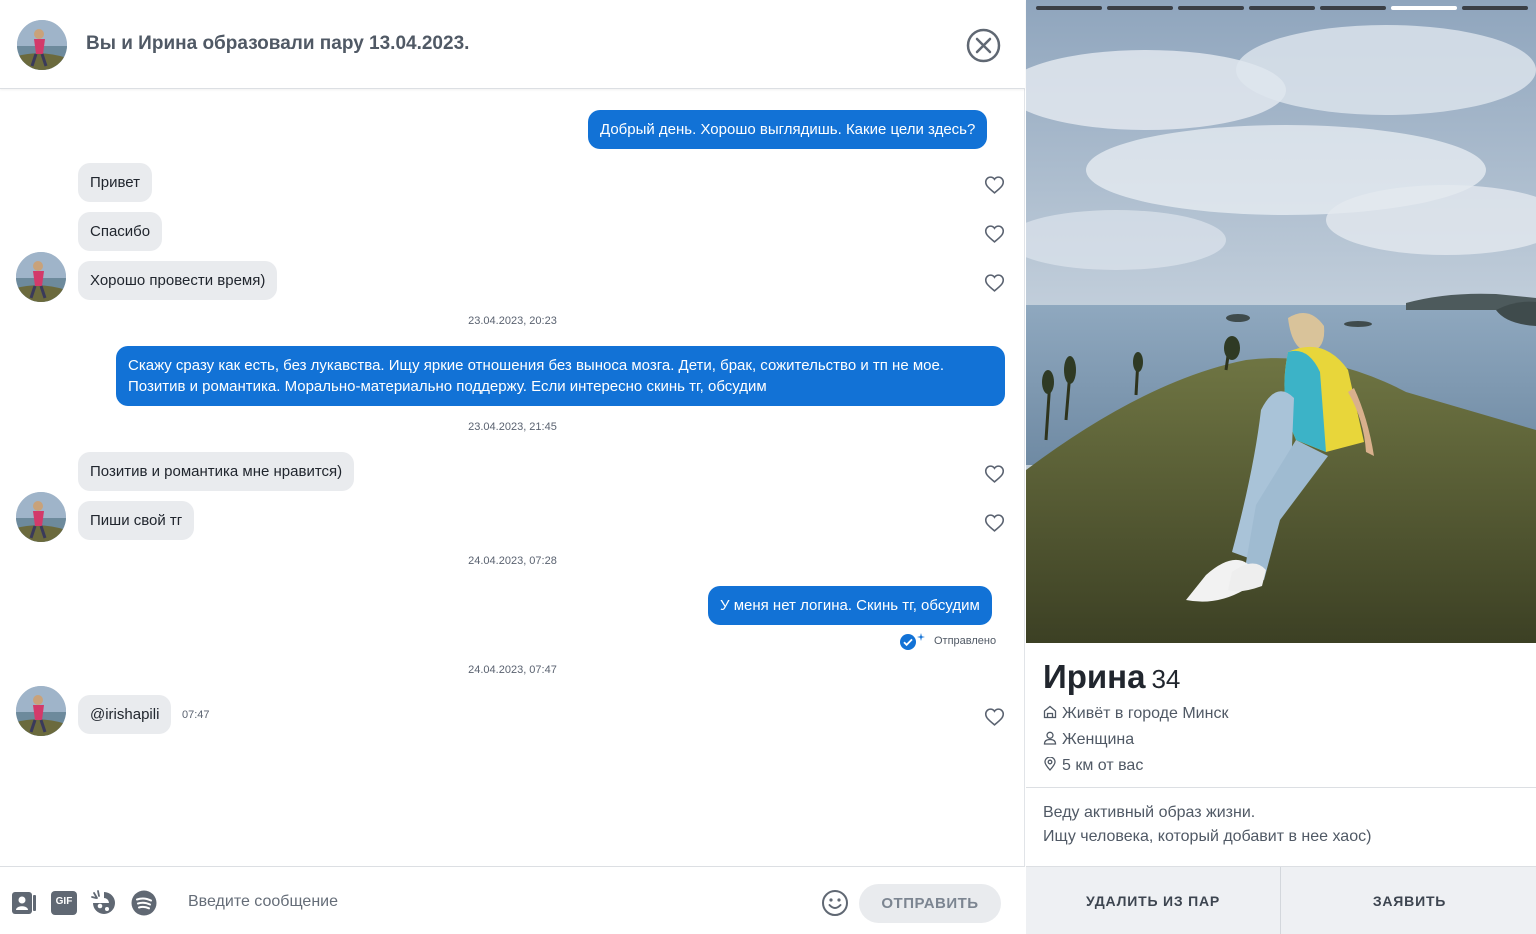 The height and width of the screenshot is (934, 1536). Describe the element at coordinates (835, 903) in the screenshot. I see `emoji-icon` at that location.